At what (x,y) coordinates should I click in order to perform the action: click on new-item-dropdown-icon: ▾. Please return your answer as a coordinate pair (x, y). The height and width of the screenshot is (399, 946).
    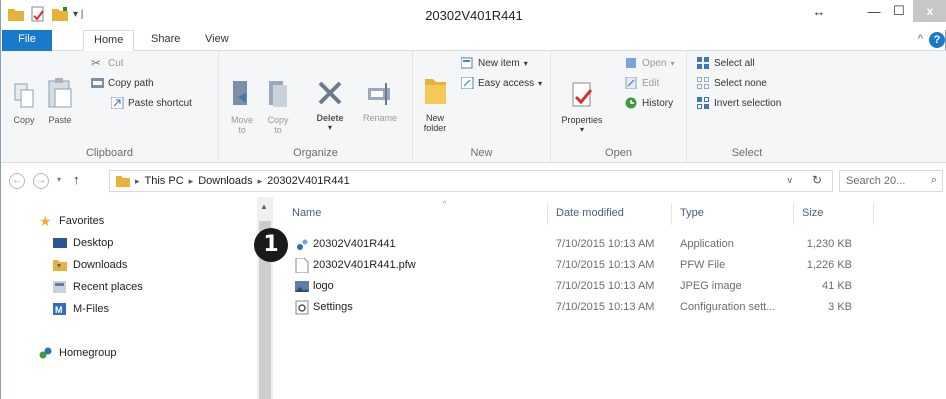
    Looking at the image, I should click on (526, 63).